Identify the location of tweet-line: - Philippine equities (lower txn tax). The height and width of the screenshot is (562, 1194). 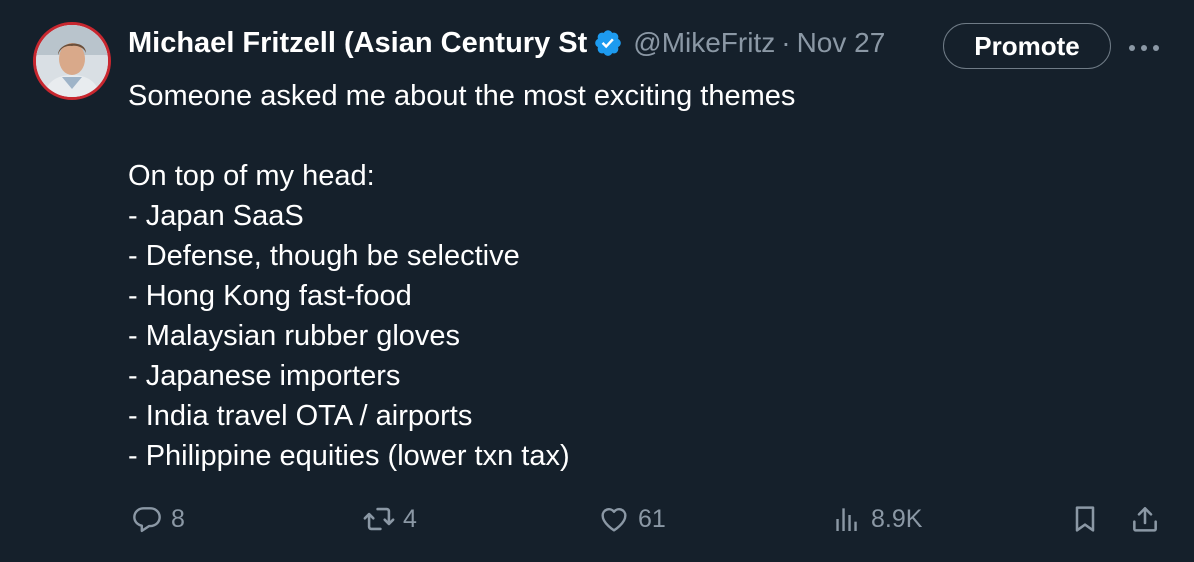
(349, 456).